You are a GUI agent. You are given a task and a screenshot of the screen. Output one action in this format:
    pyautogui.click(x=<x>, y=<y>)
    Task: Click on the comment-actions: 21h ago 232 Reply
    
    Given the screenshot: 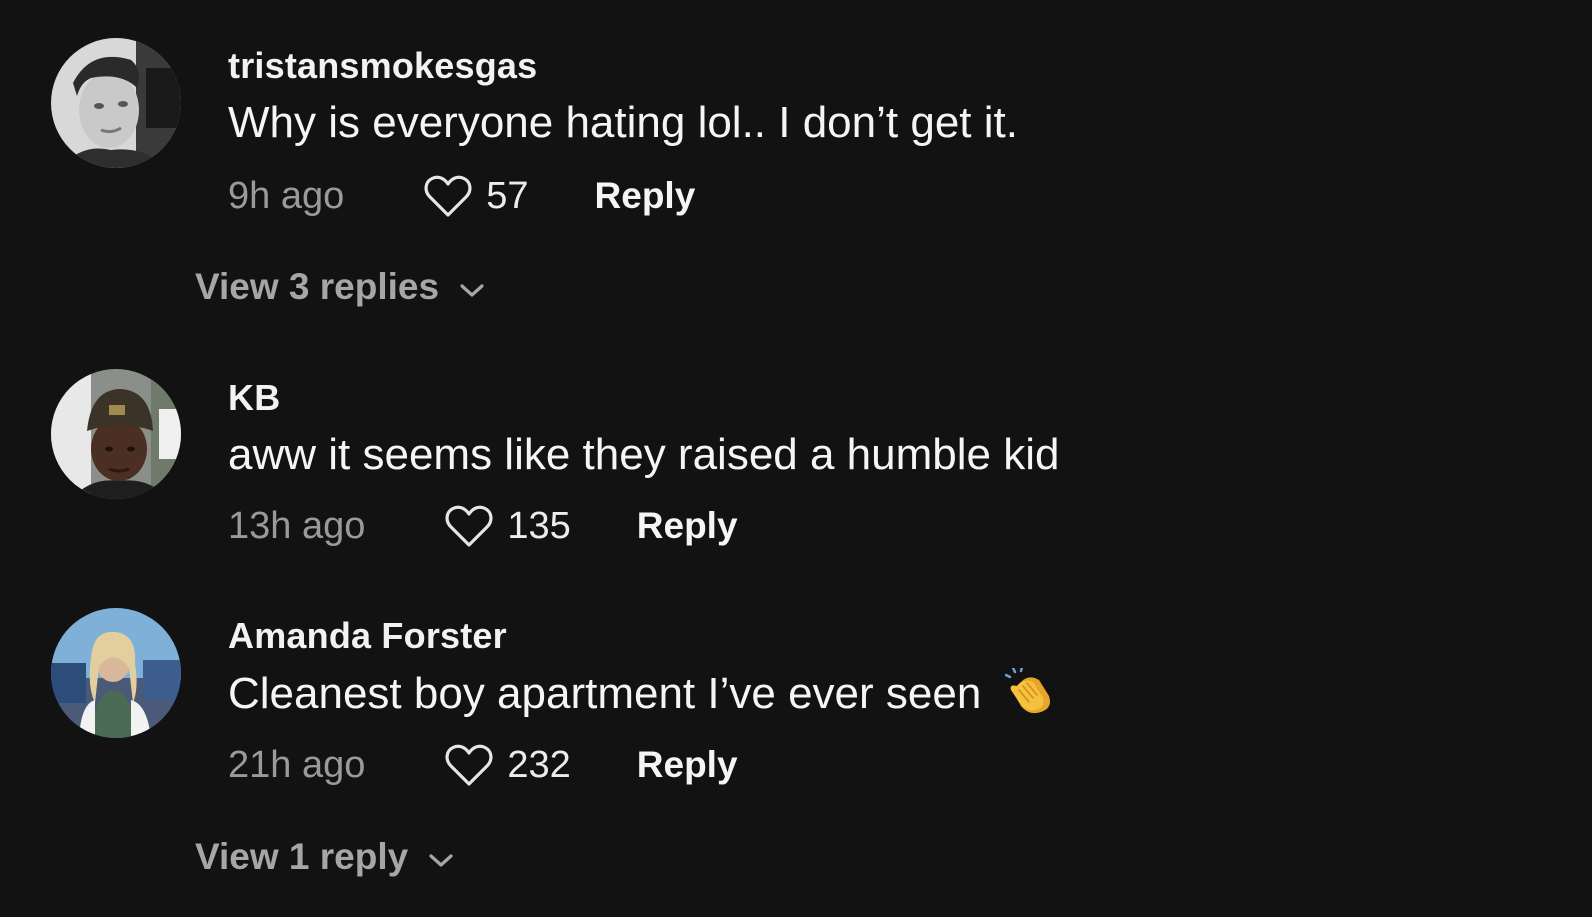 What is the action you would take?
    pyautogui.click(x=483, y=765)
    